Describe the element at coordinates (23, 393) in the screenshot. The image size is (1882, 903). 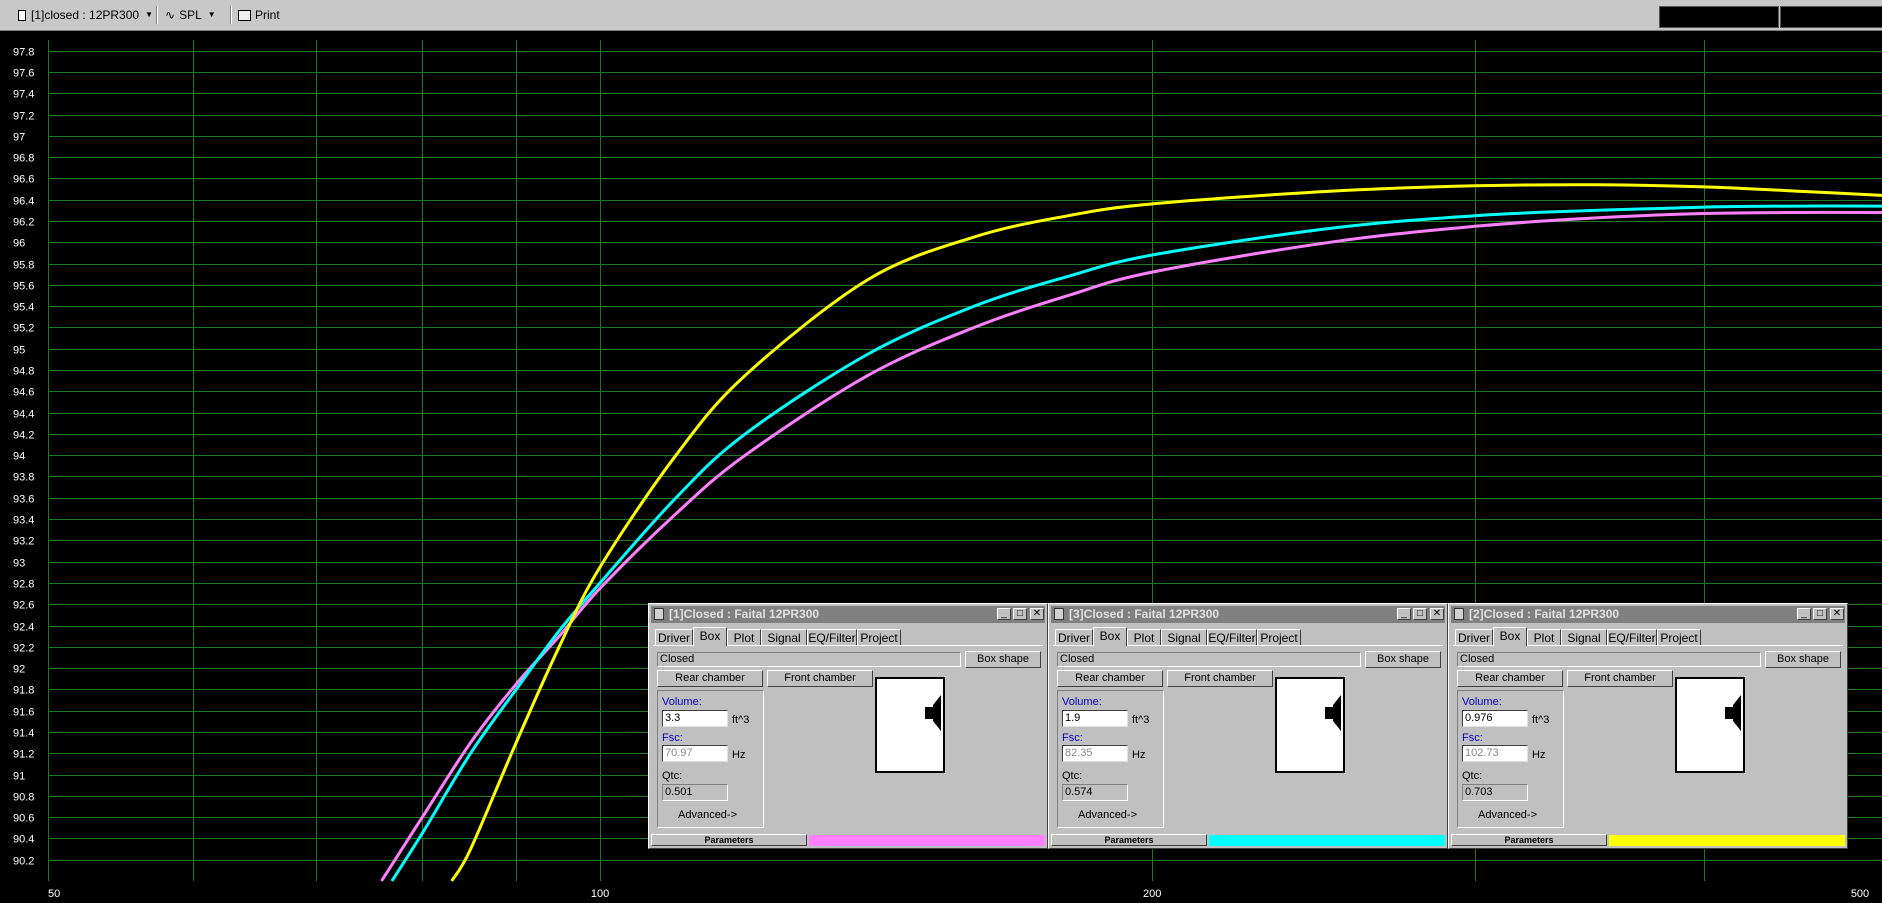
I see `y-tick-label: 94.6` at that location.